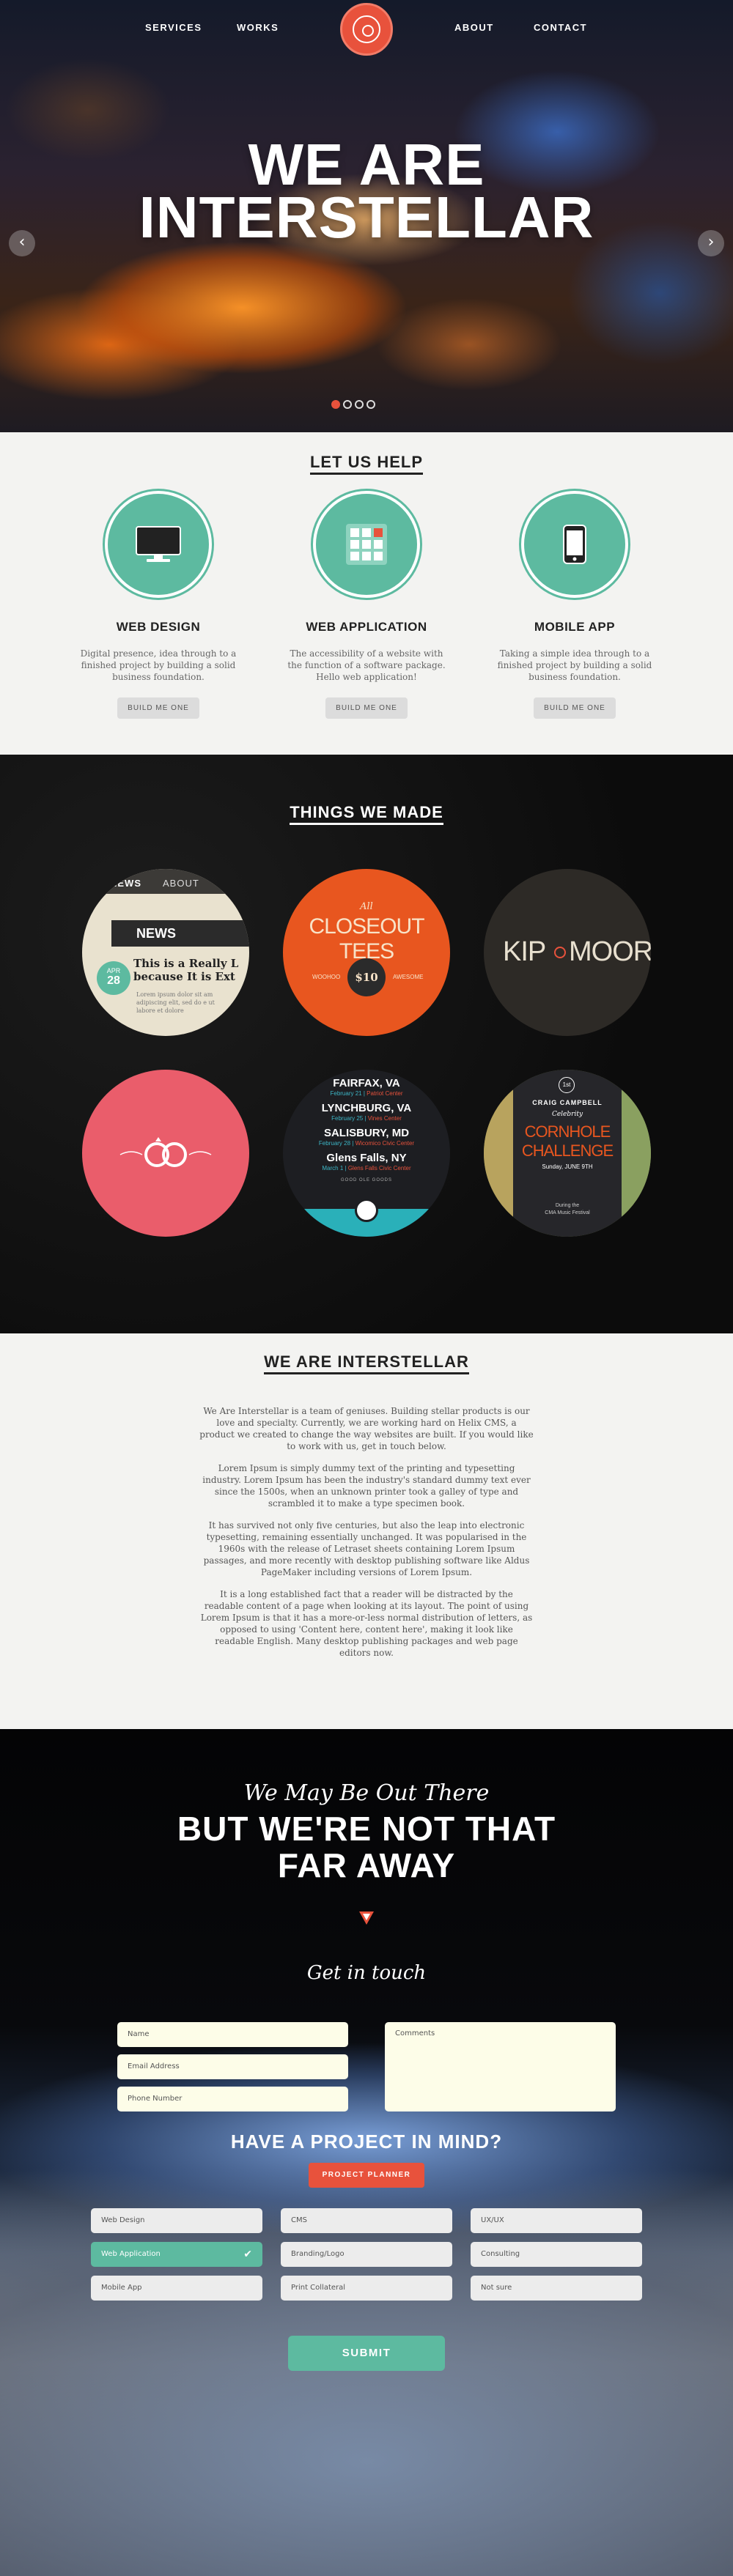  I want to click on about-title: WE ARE INTERSTELLAR, so click(366, 1363).